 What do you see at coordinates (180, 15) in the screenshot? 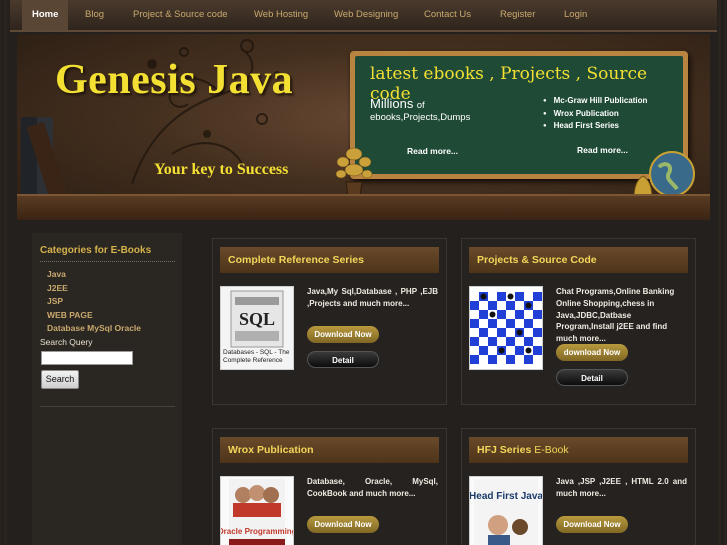
I see `nav-projects: Project & Source code` at bounding box center [180, 15].